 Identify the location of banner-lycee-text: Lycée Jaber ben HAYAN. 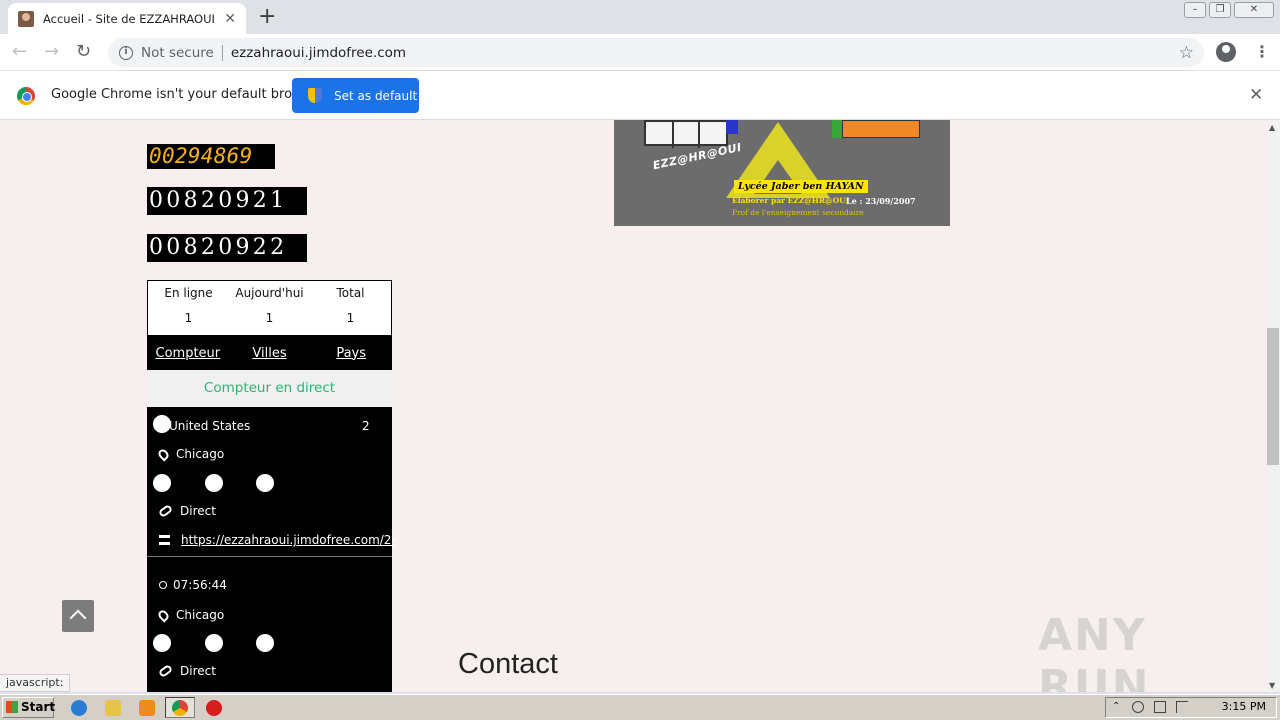
(801, 186).